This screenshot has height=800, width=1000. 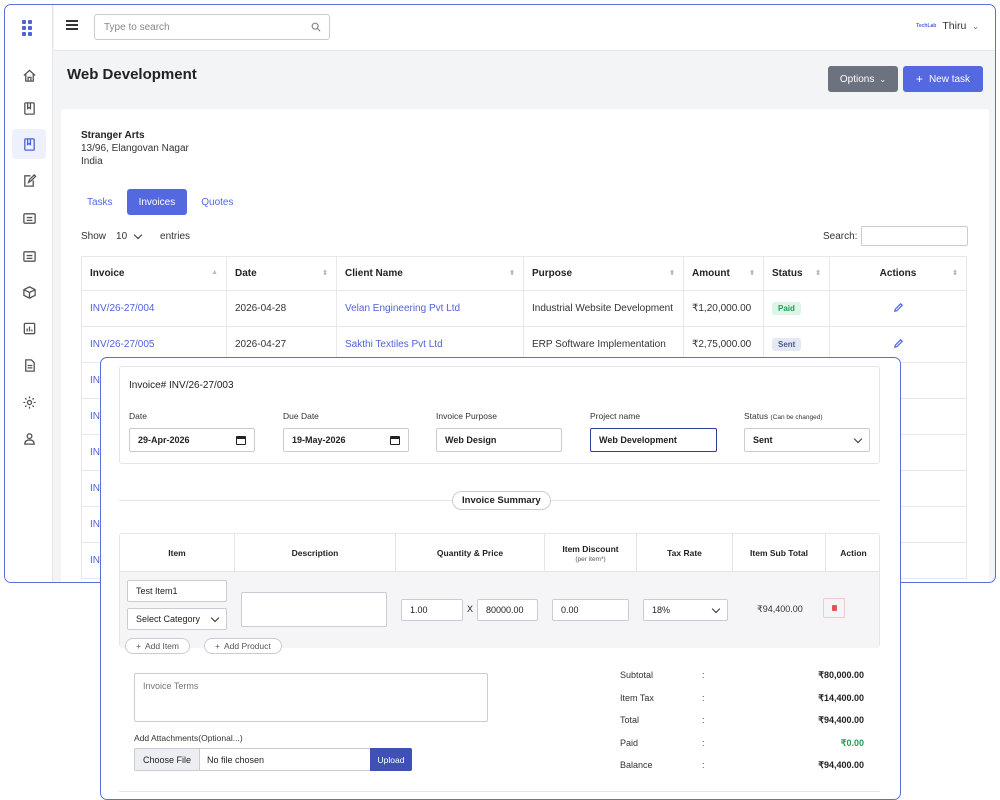 I want to click on col-client: Client Name ⬍, so click(x=430, y=273).